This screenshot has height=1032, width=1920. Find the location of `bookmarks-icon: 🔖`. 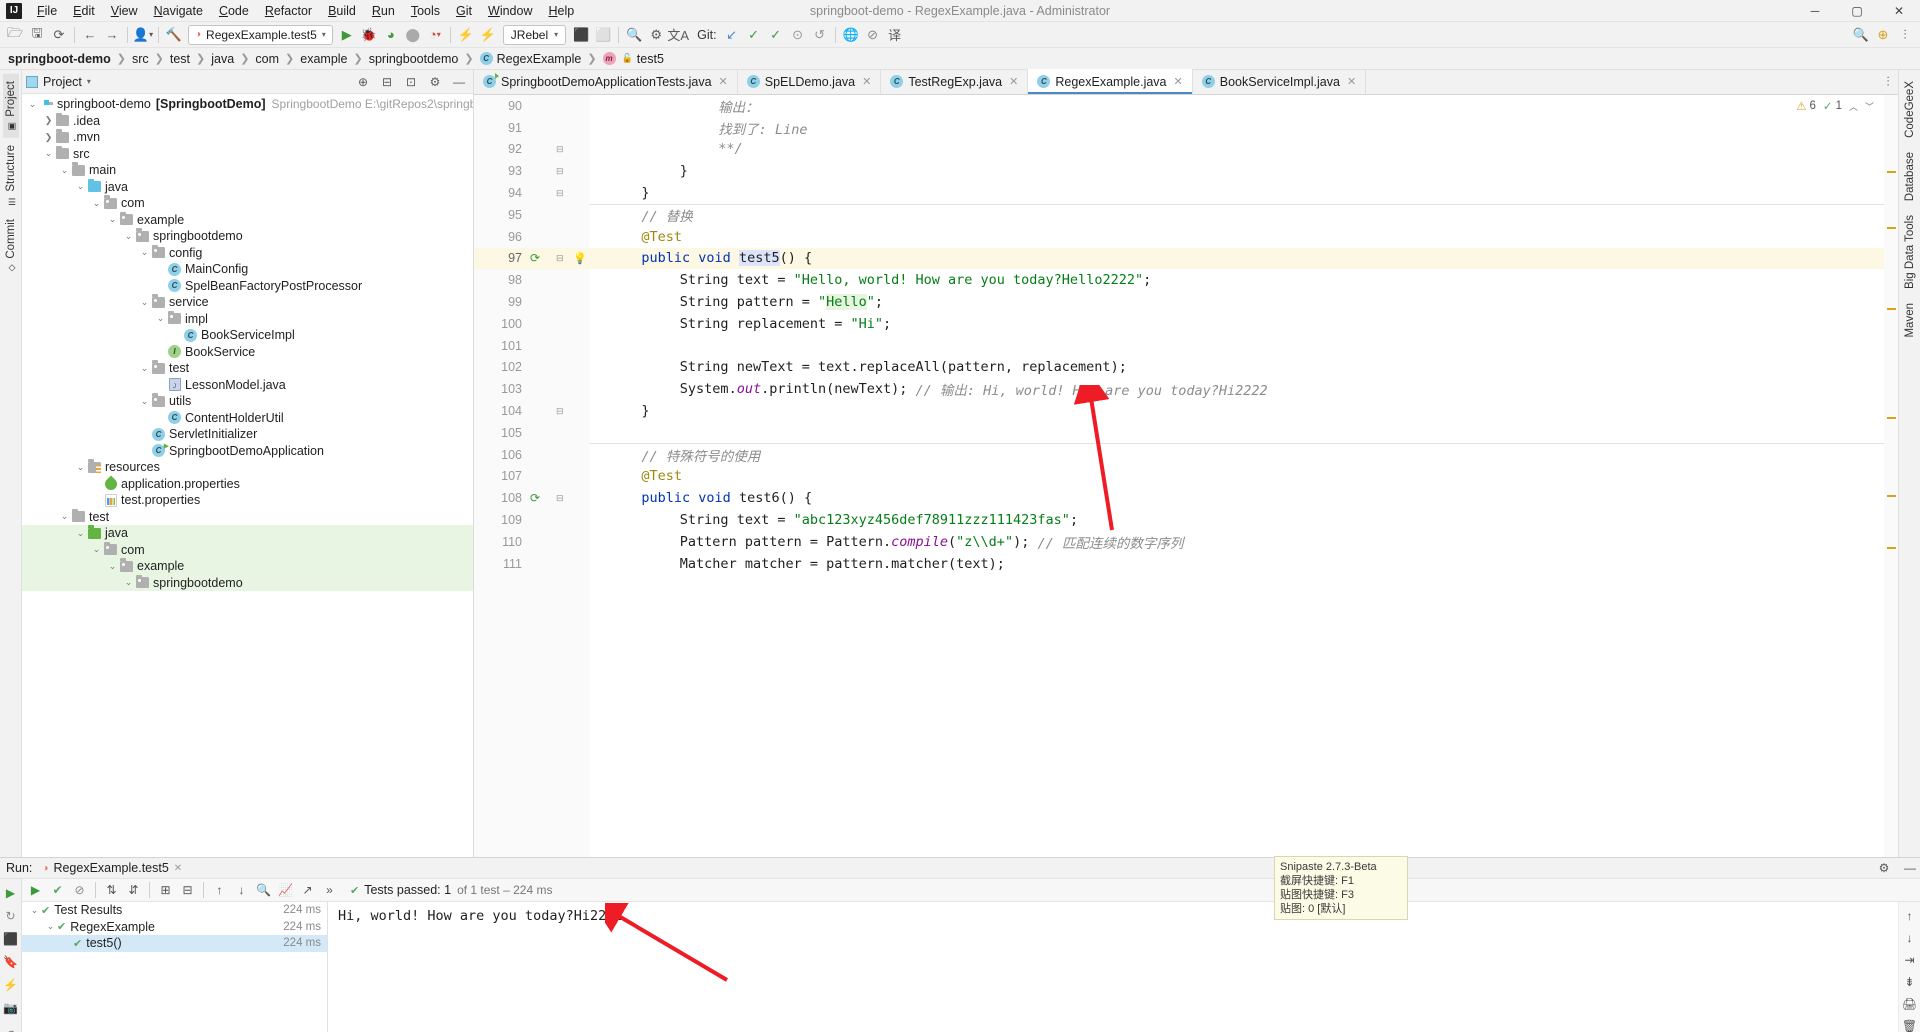

bookmarks-icon: 🔖 is located at coordinates (11, 962).